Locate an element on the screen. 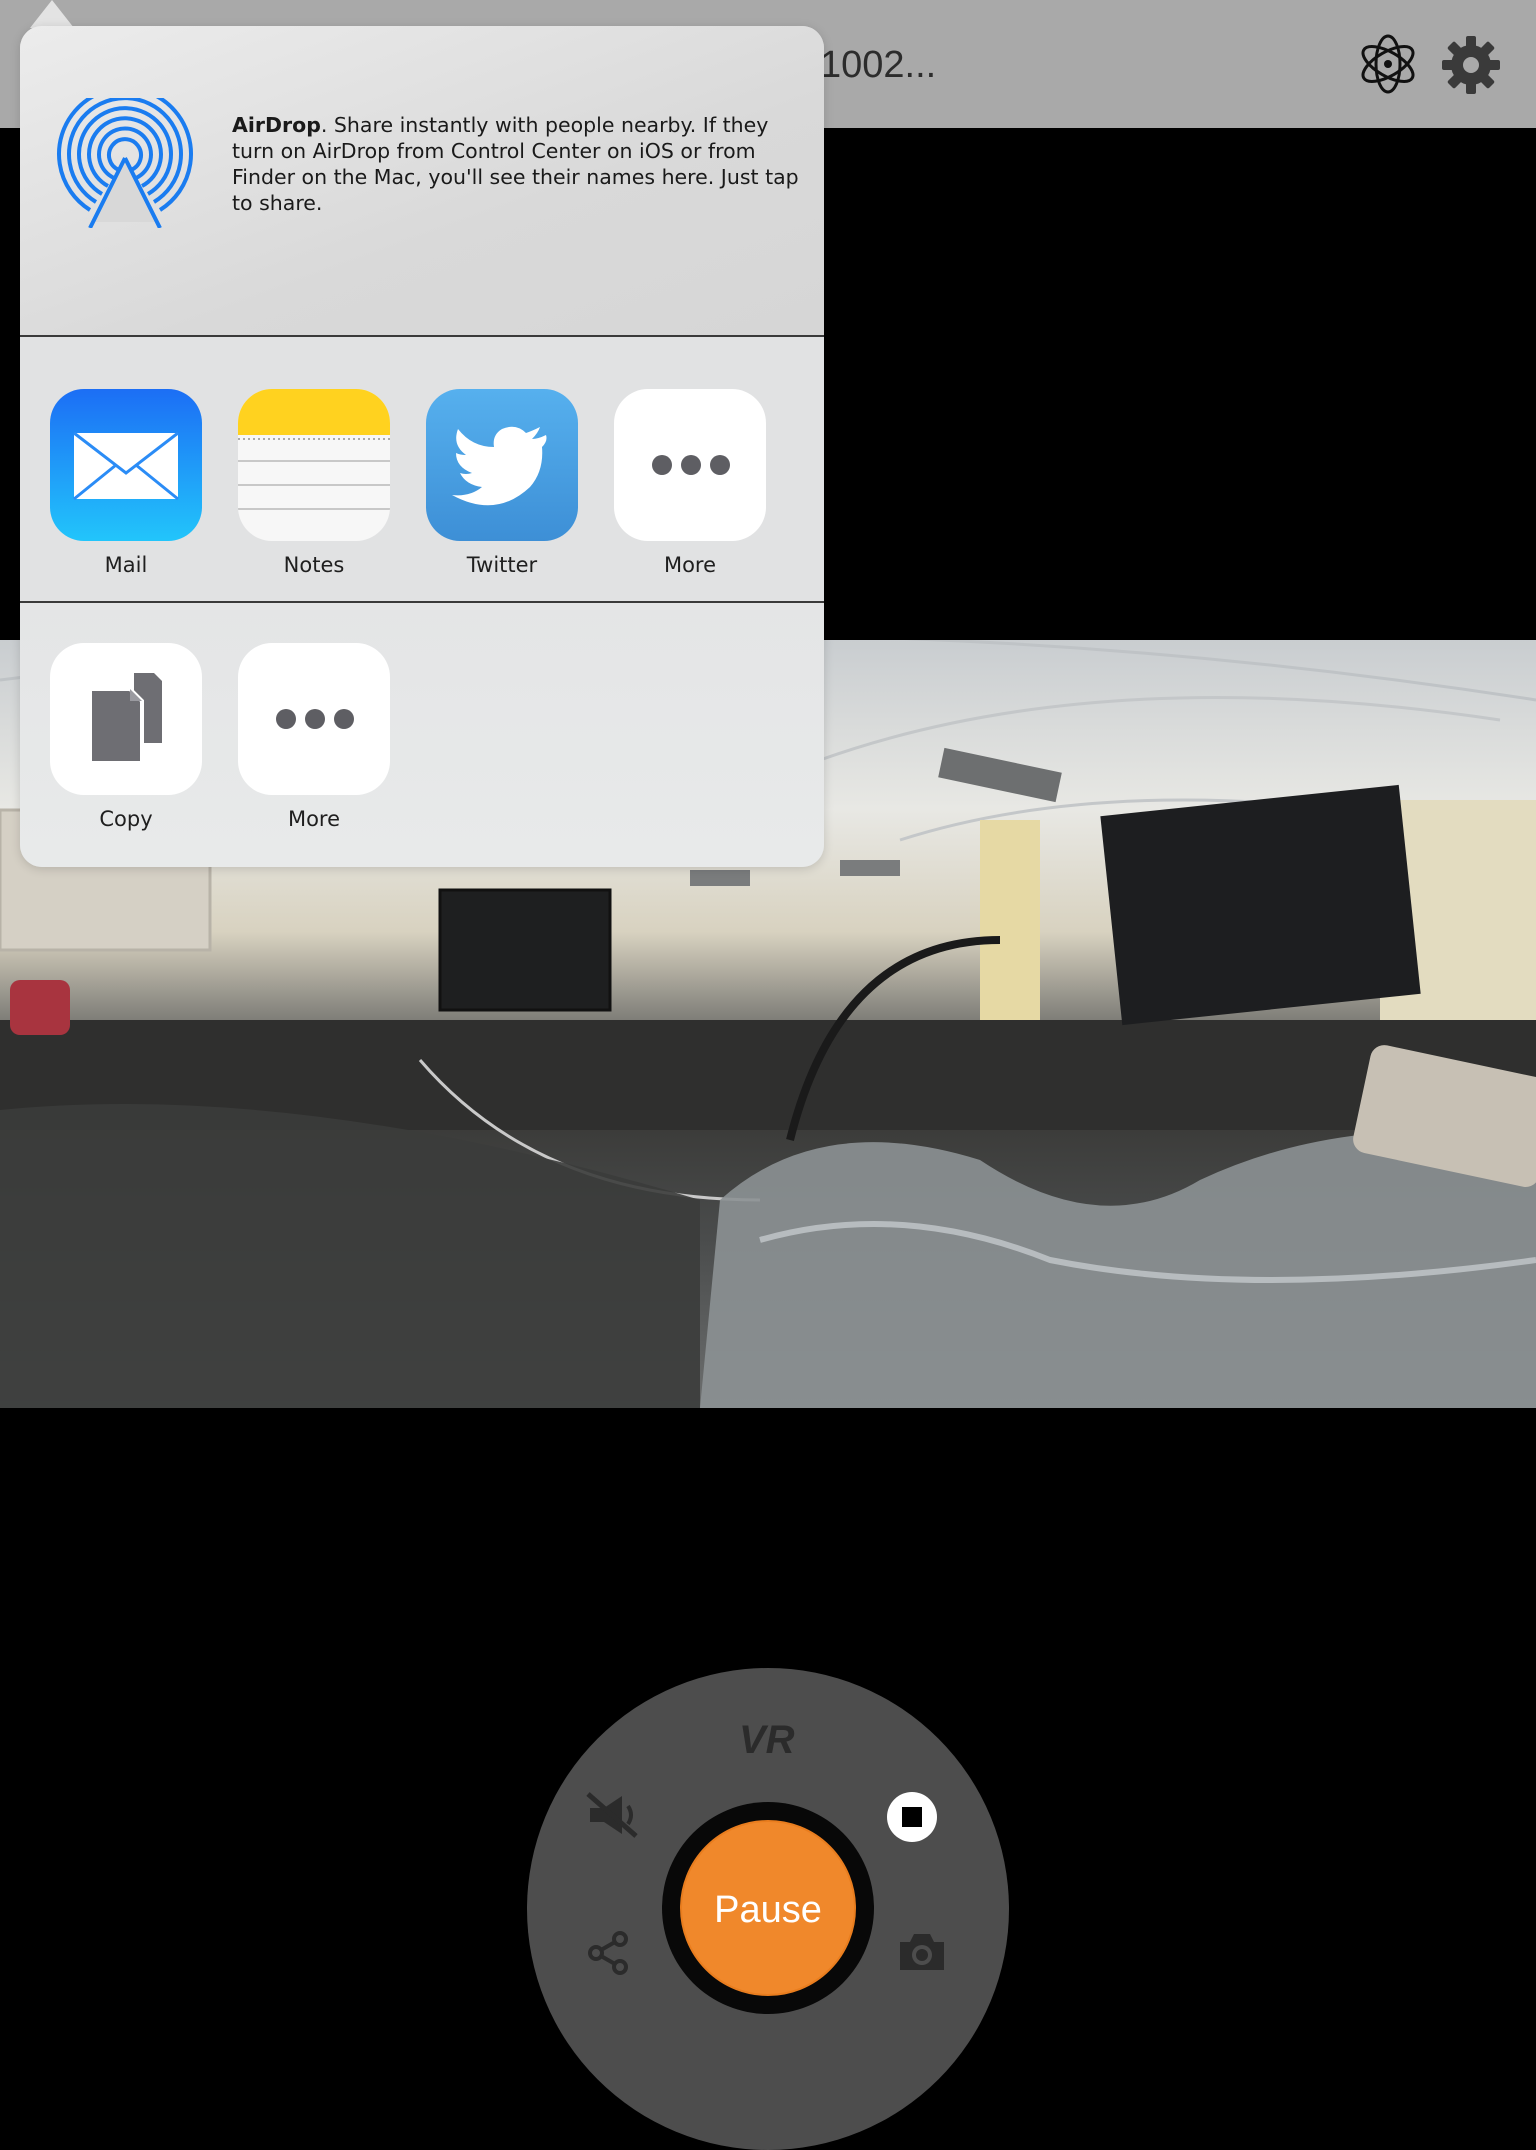  share-action-label: Copy is located at coordinates (126, 819).